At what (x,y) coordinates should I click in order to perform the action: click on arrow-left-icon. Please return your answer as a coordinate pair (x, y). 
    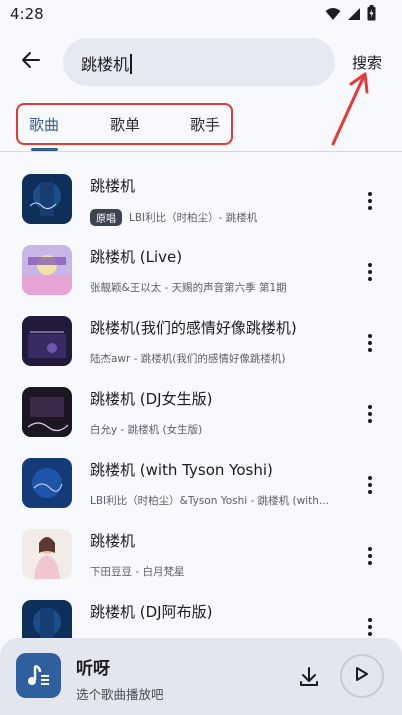
    Looking at the image, I should click on (31, 62).